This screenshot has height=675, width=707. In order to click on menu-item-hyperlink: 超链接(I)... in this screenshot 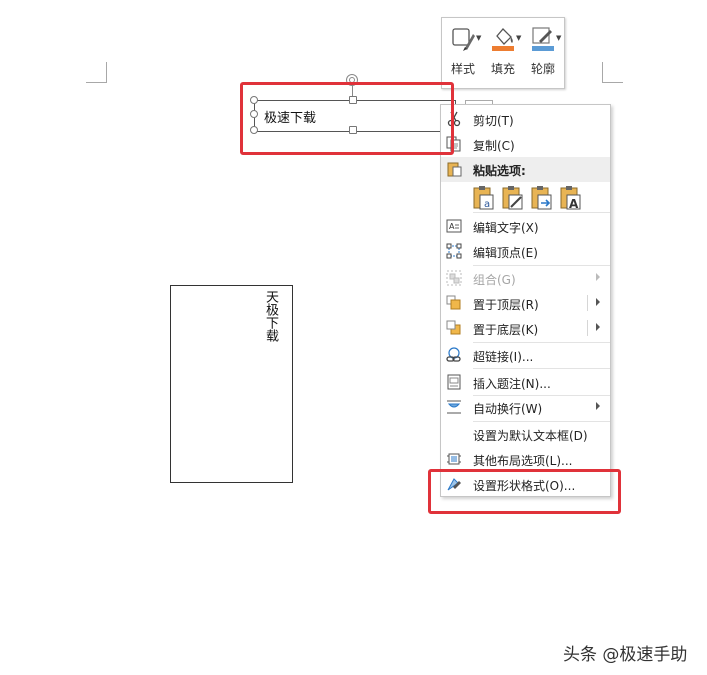, I will do `click(525, 355)`.